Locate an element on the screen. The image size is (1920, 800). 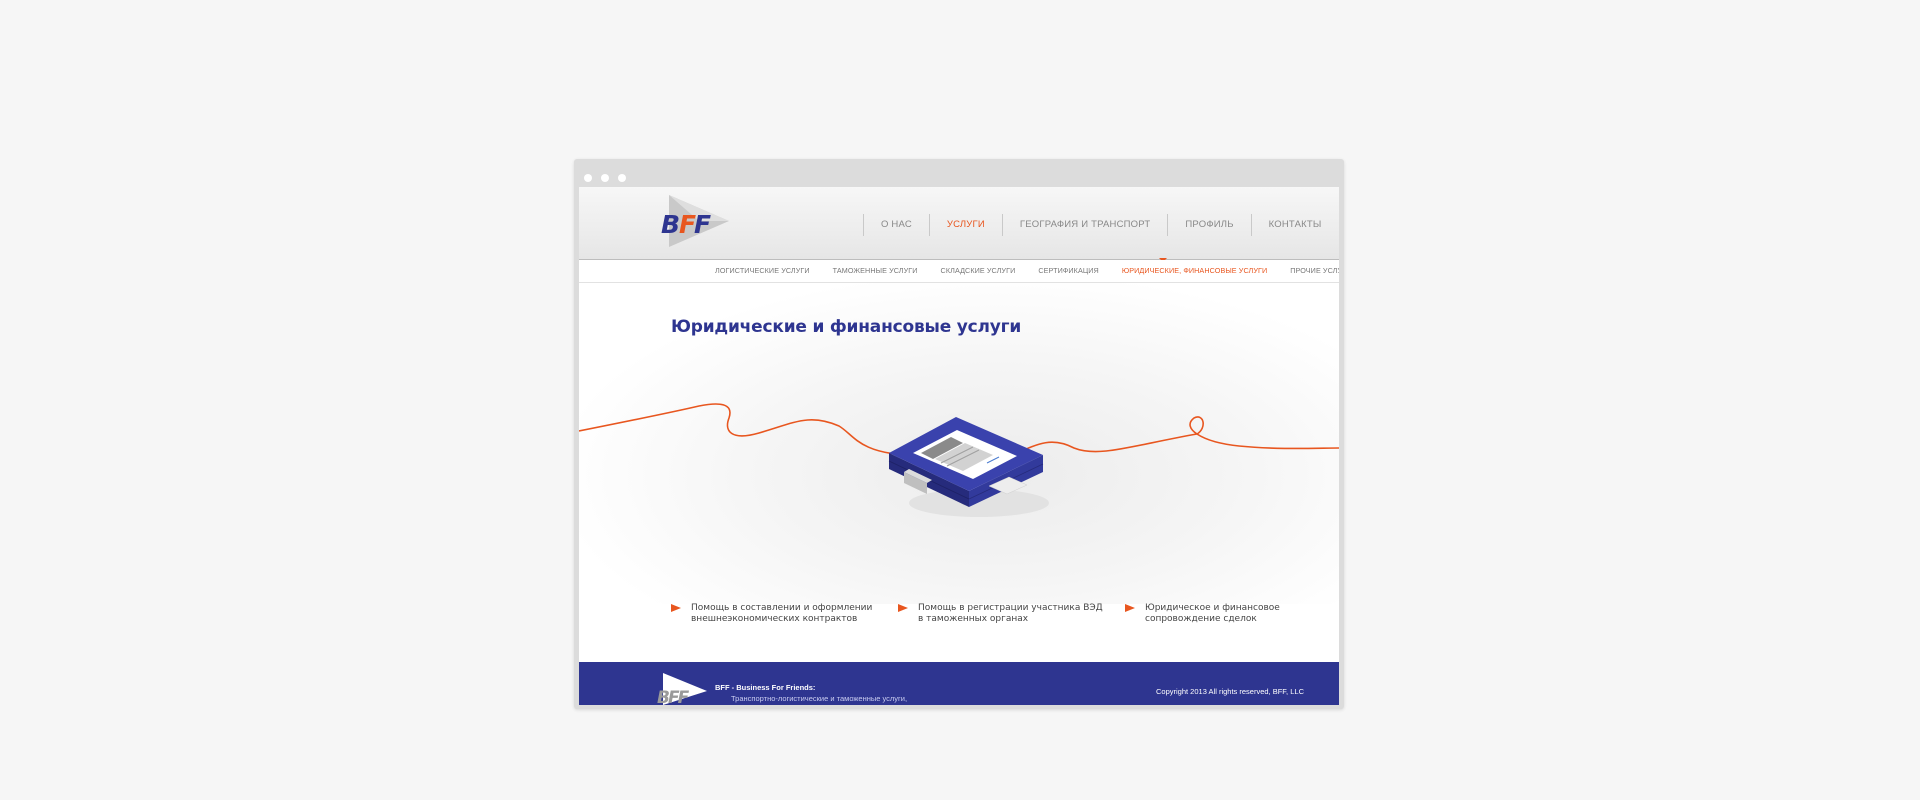
page-title: Юридические и финансовые услуги is located at coordinates (846, 327).